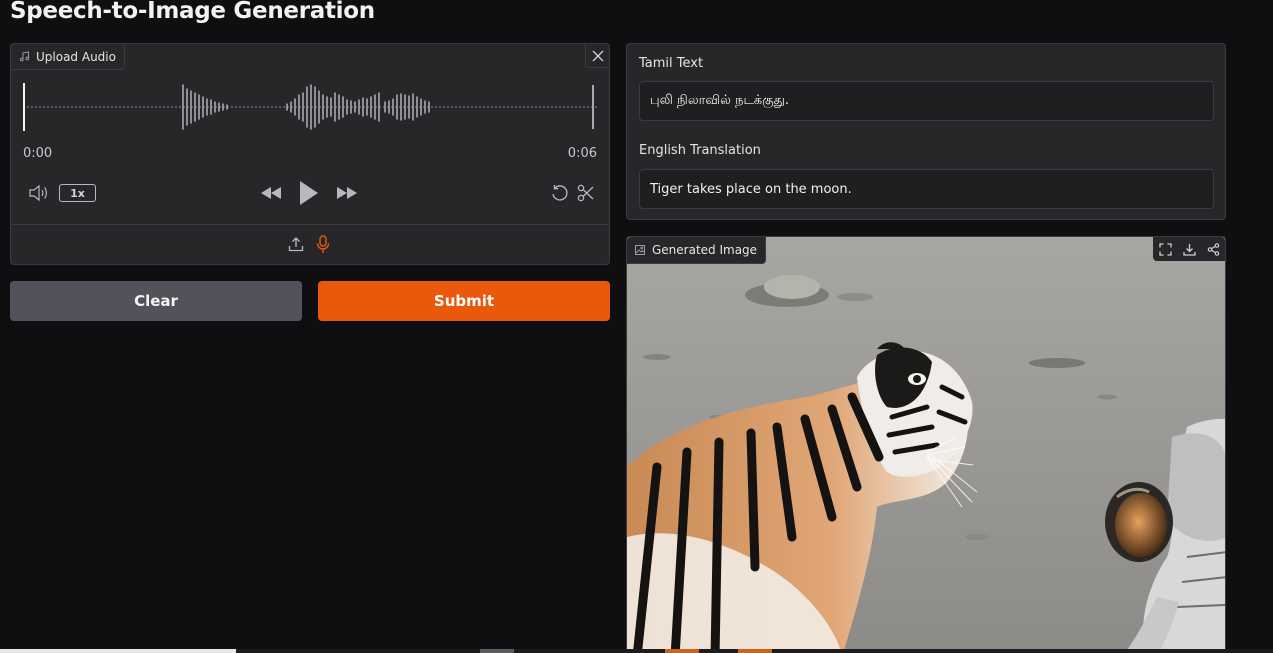 Image resolution: width=1273 pixels, height=653 pixels. I want to click on submit-button: Submit, so click(464, 301).